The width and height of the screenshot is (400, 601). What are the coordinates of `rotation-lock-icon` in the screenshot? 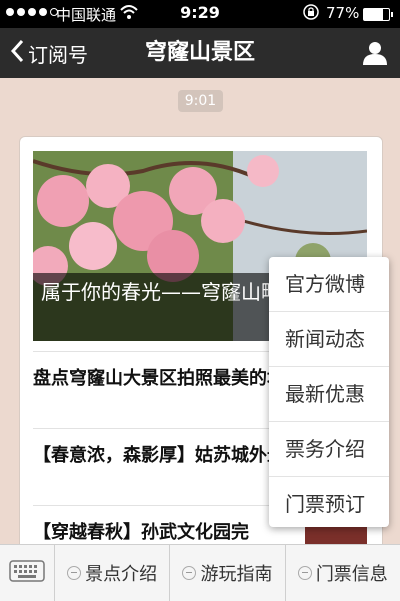 It's located at (311, 14).